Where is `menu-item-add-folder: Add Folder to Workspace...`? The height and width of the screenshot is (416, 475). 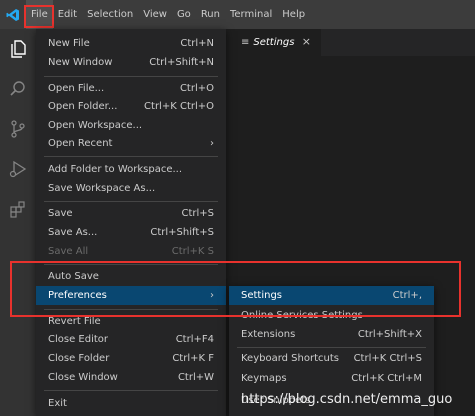
menu-item-add-folder: Add Folder to Workspace... is located at coordinates (131, 169).